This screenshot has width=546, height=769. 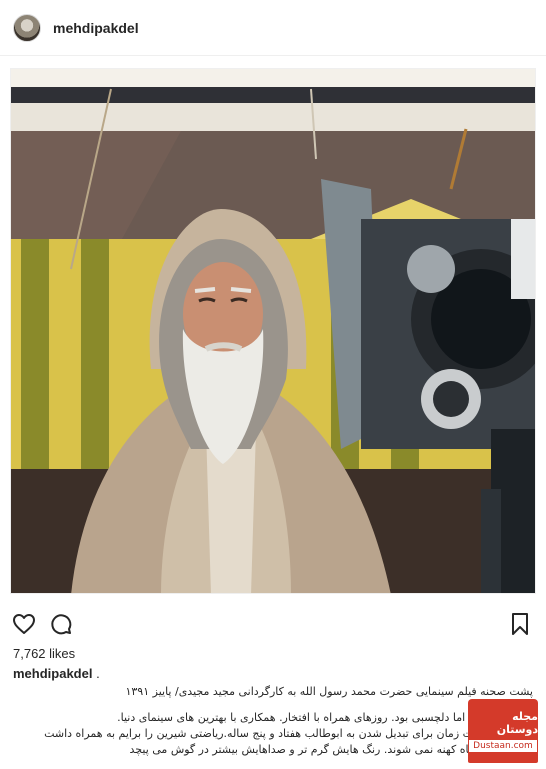 What do you see at coordinates (96, 673) in the screenshot?
I see `caption-suffix: .` at bounding box center [96, 673].